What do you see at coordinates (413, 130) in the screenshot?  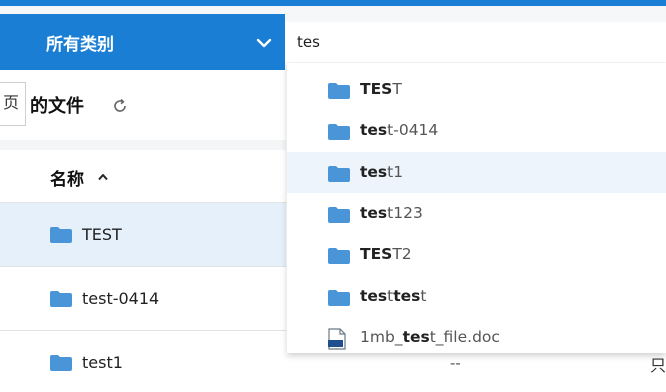 I see `suggestion-rest: t-0414` at bounding box center [413, 130].